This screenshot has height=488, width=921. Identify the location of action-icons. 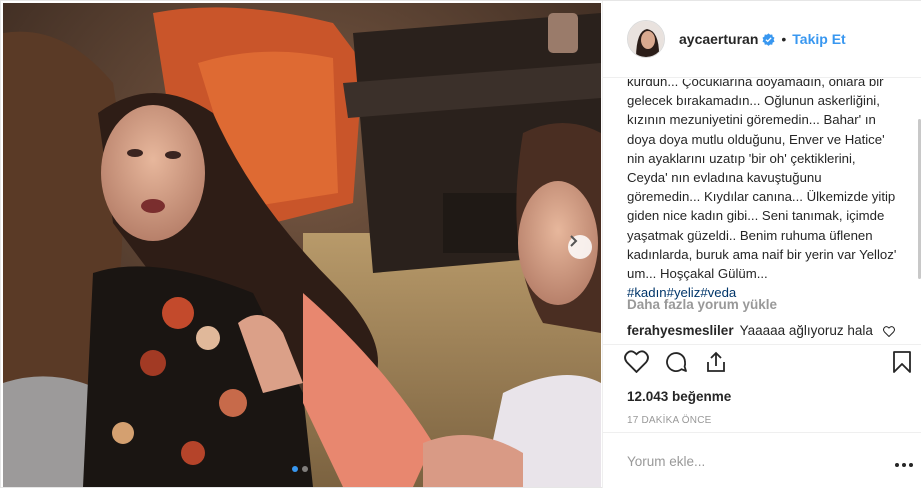
(676, 364).